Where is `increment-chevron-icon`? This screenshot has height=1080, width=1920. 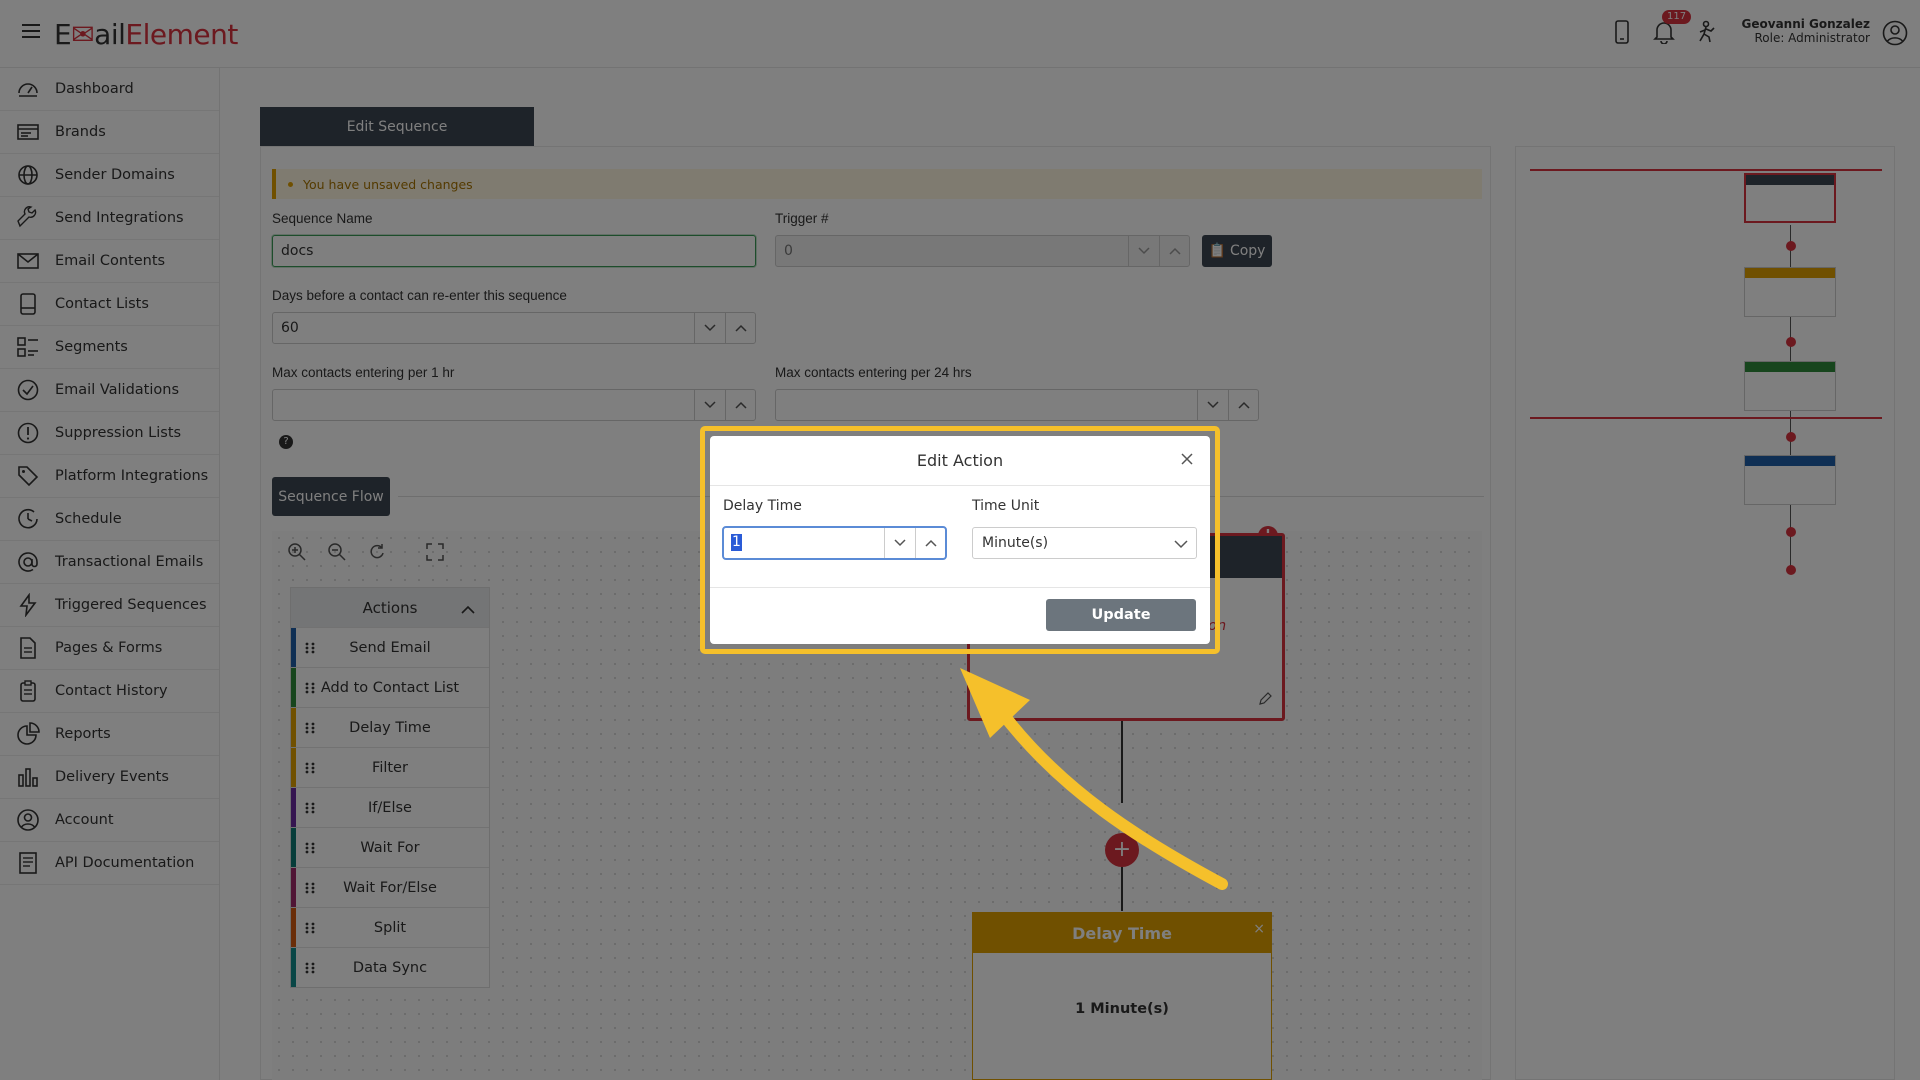 increment-chevron-icon is located at coordinates (930, 543).